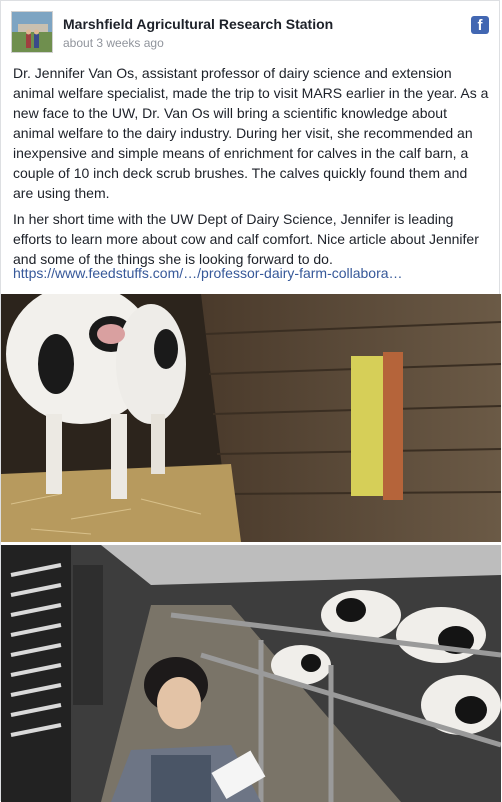 This screenshot has width=502, height=802. Describe the element at coordinates (32, 32) in the screenshot. I see `page-avatar` at that location.